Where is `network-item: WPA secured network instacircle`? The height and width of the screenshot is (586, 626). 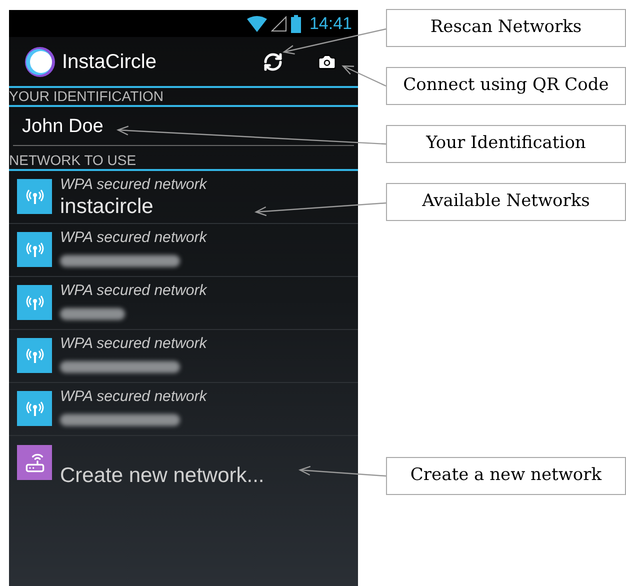 network-item: WPA secured network instacircle is located at coordinates (183, 197).